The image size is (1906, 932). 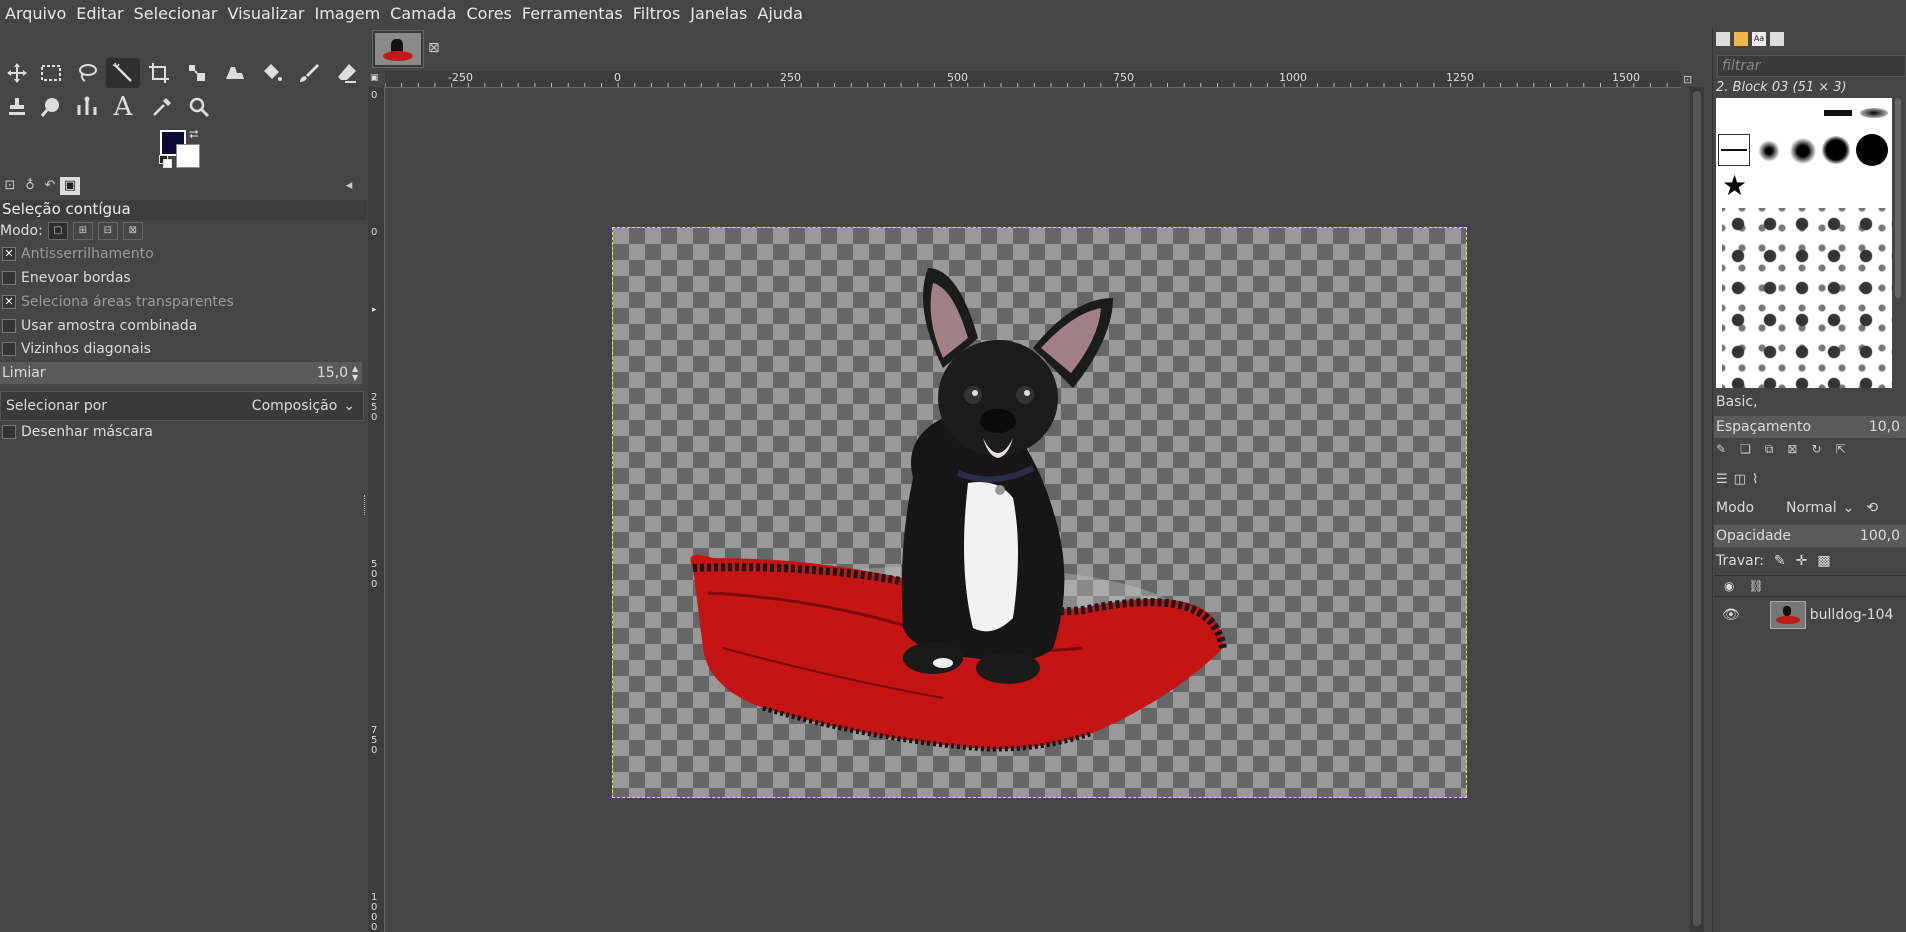 I want to click on menu-cores: Cores, so click(x=489, y=13).